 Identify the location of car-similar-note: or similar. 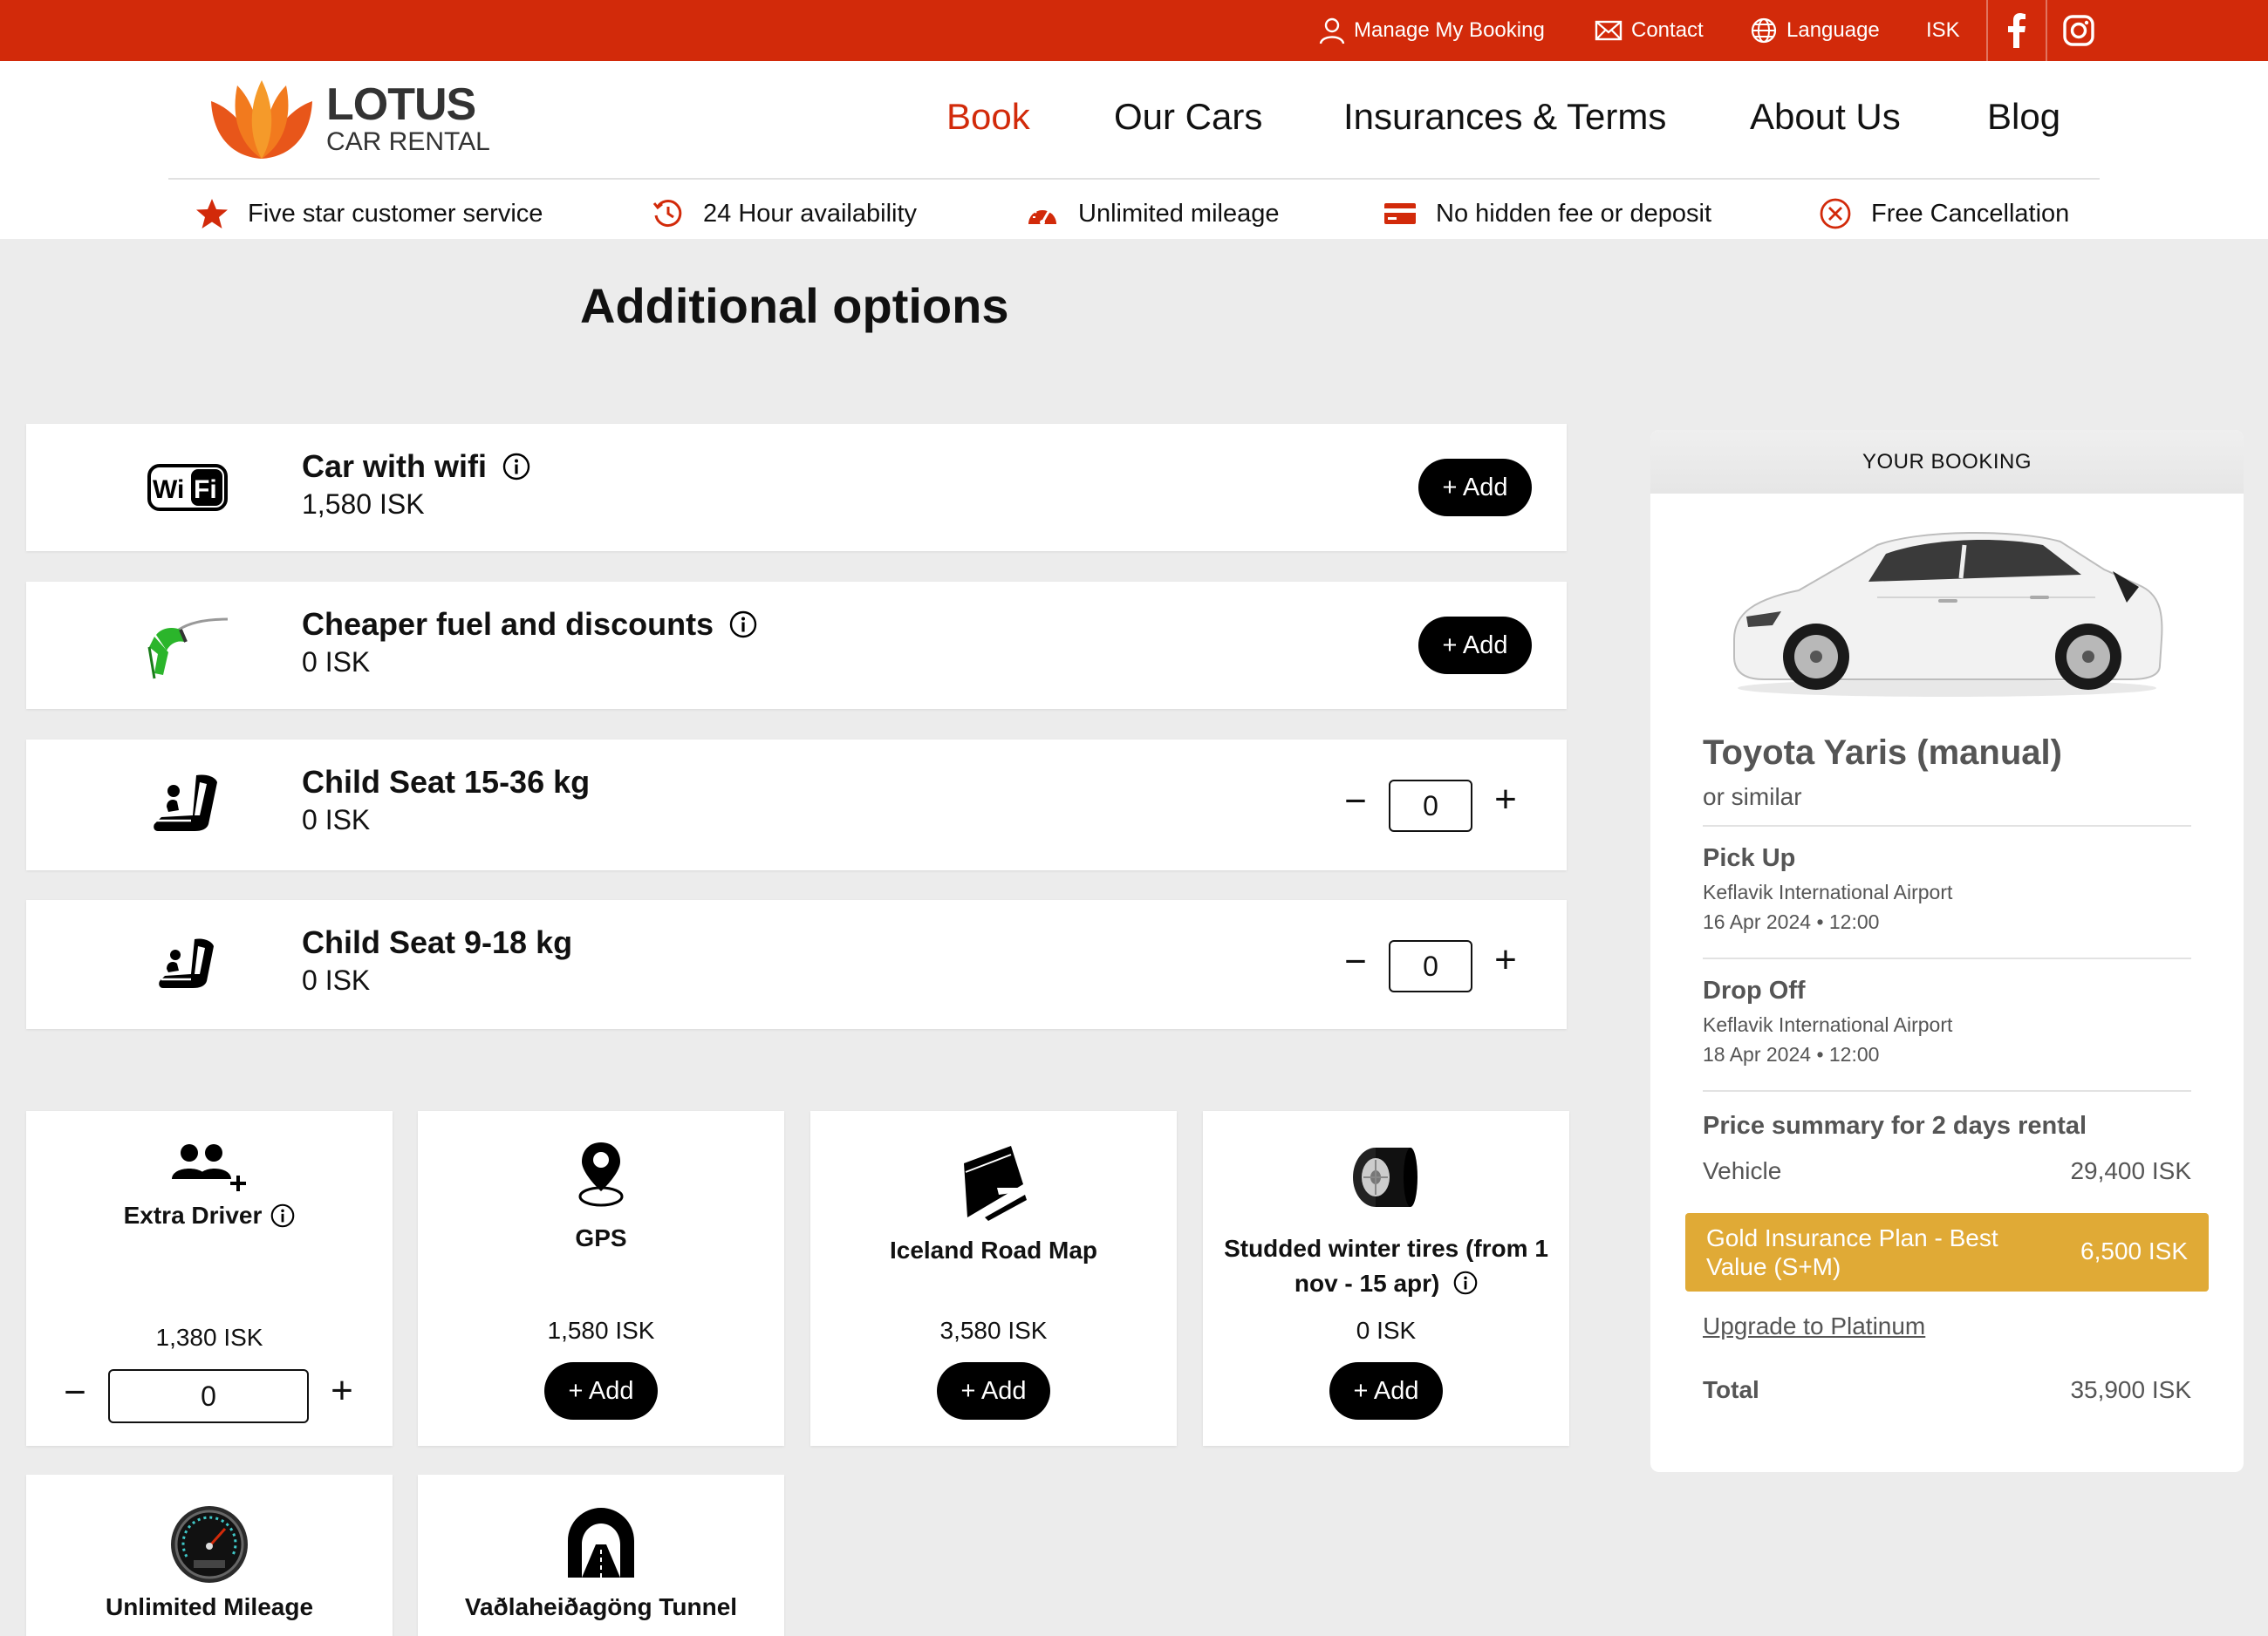
(1753, 796).